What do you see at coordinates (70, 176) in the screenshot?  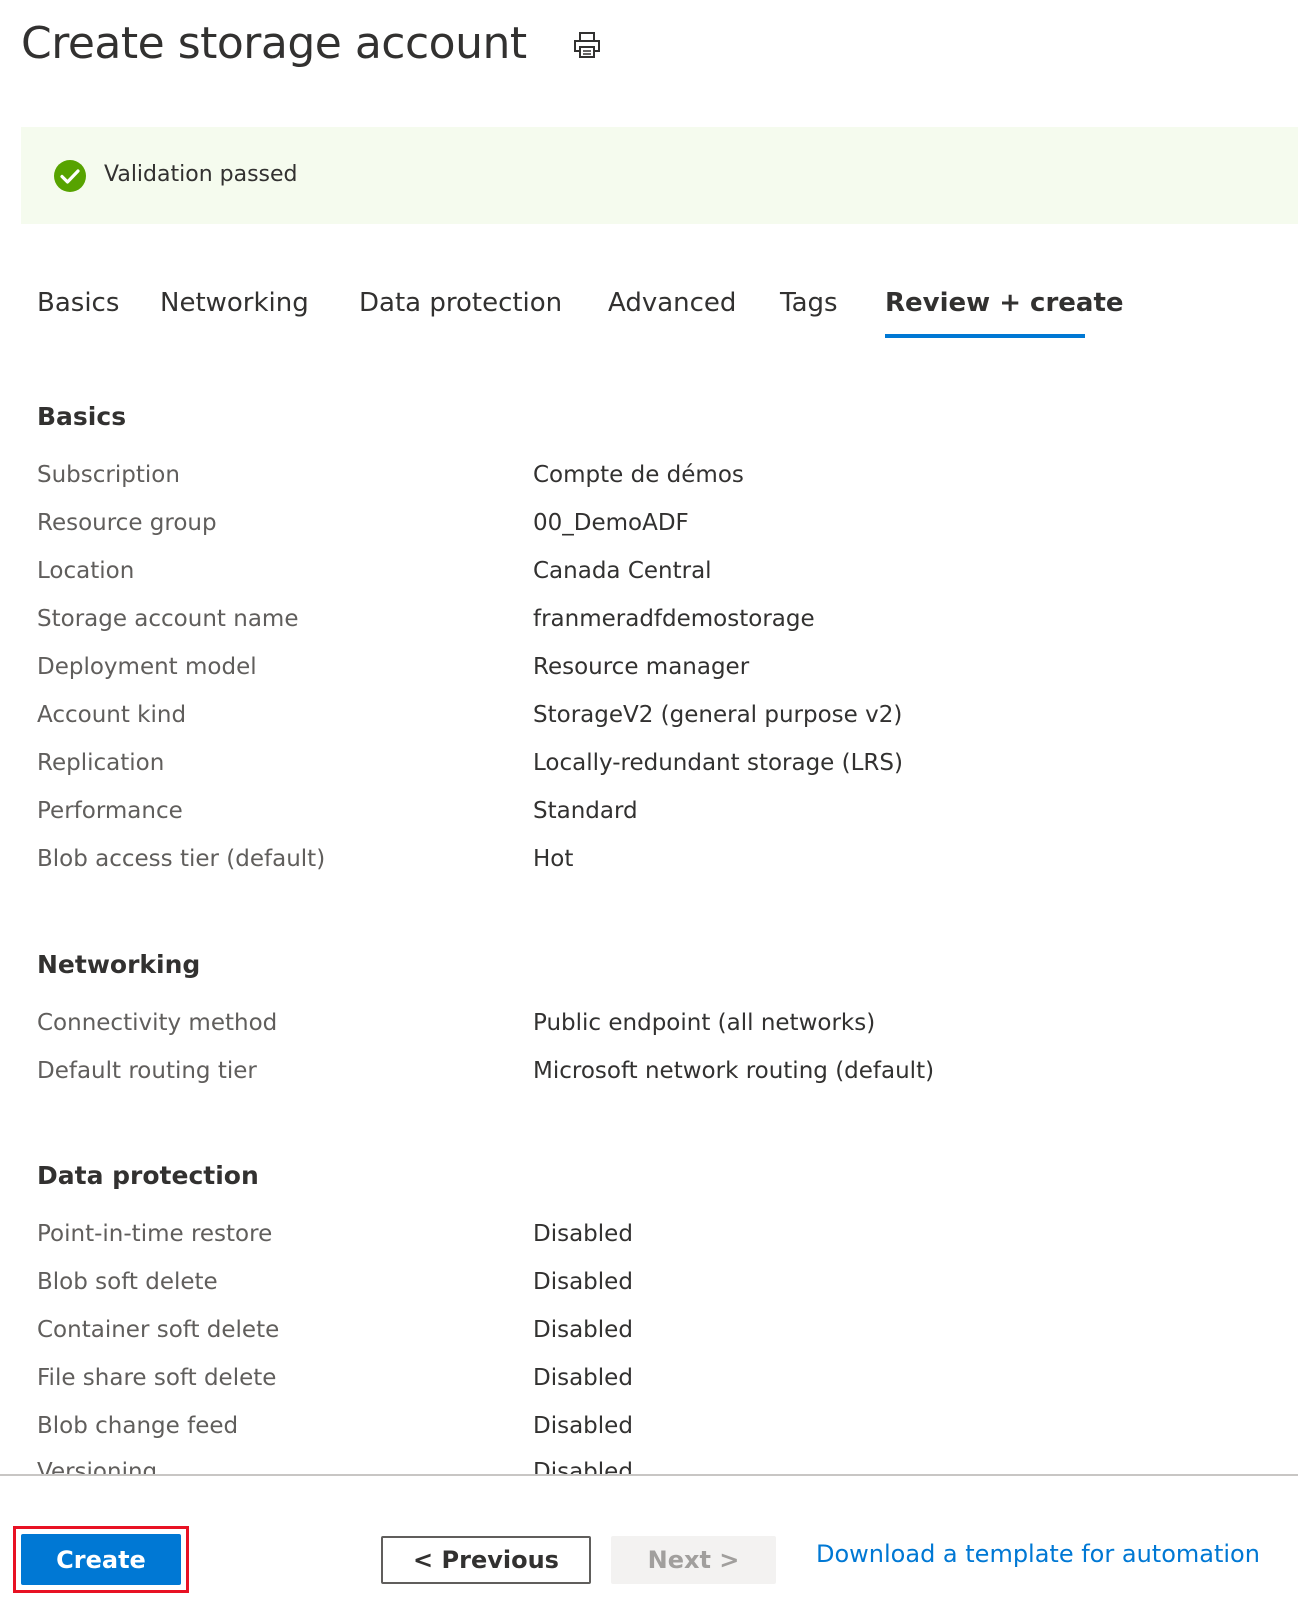 I see `check-circle-icon` at bounding box center [70, 176].